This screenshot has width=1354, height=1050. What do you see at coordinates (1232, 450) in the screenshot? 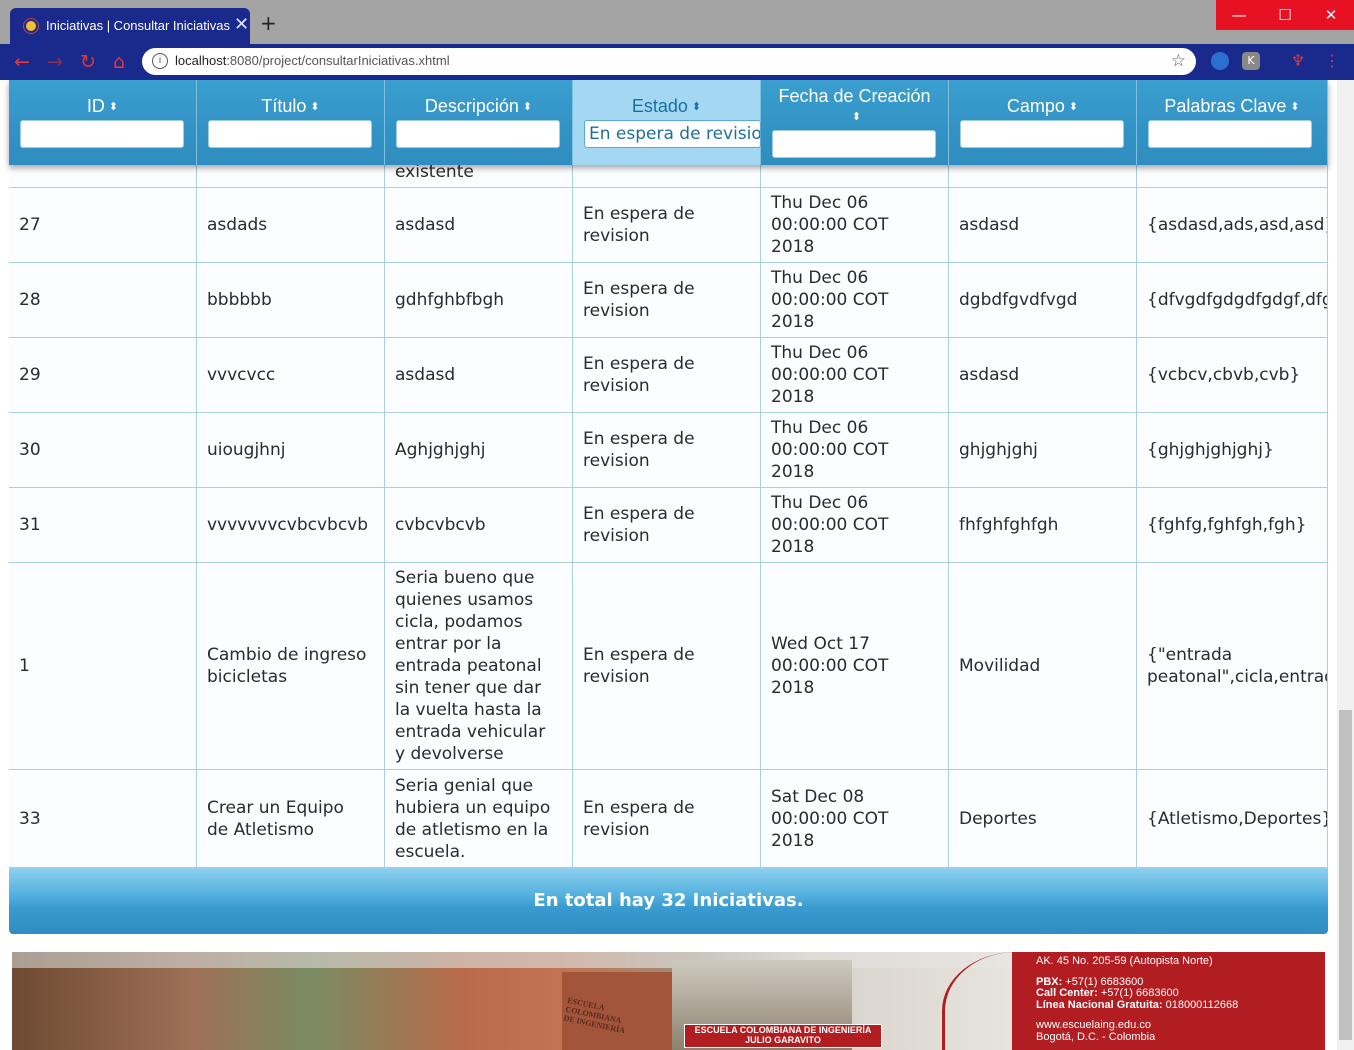
I see `table-cell-palabras-clave: {ghjghjghjghj}` at bounding box center [1232, 450].